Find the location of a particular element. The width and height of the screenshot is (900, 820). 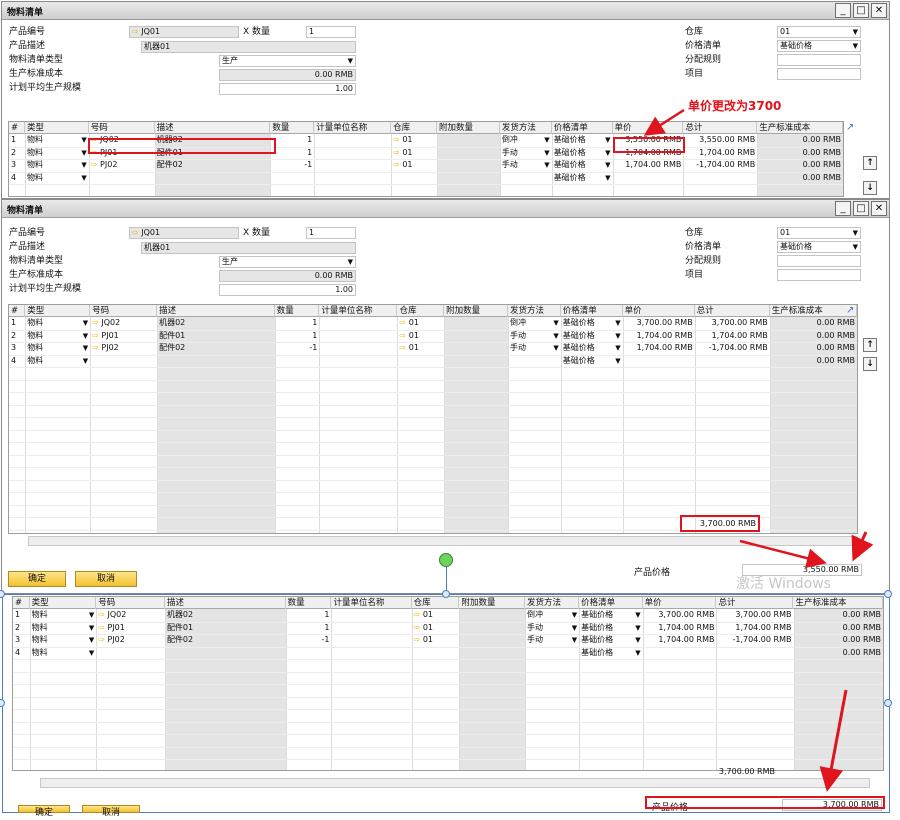

arrow-price-note is located at coordinates (664, 122).